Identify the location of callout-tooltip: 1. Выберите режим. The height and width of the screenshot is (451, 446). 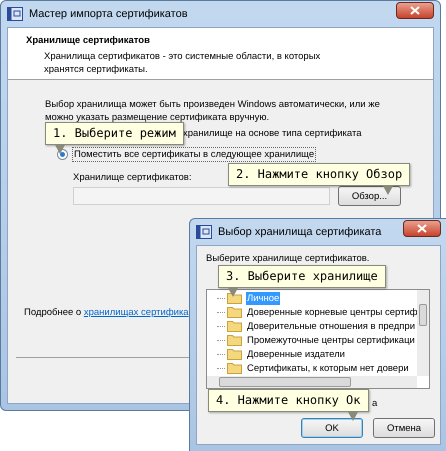
(114, 133).